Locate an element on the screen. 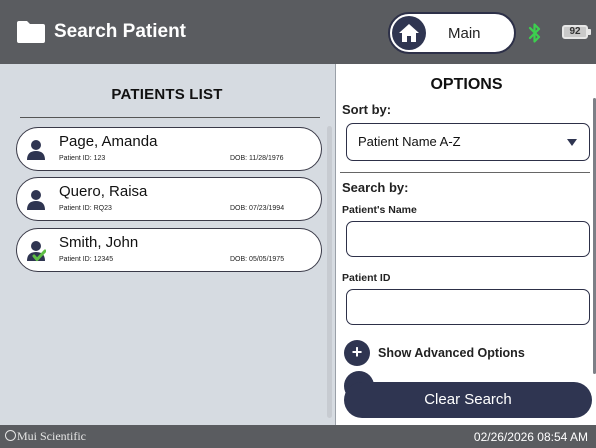 The height and width of the screenshot is (448, 596). patient-id-input is located at coordinates (468, 307).